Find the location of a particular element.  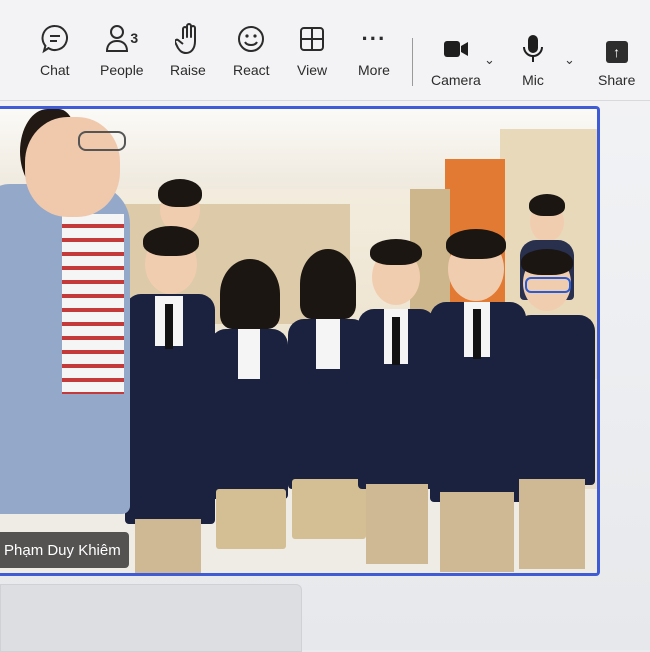

camera-icon is located at coordinates (456, 49).